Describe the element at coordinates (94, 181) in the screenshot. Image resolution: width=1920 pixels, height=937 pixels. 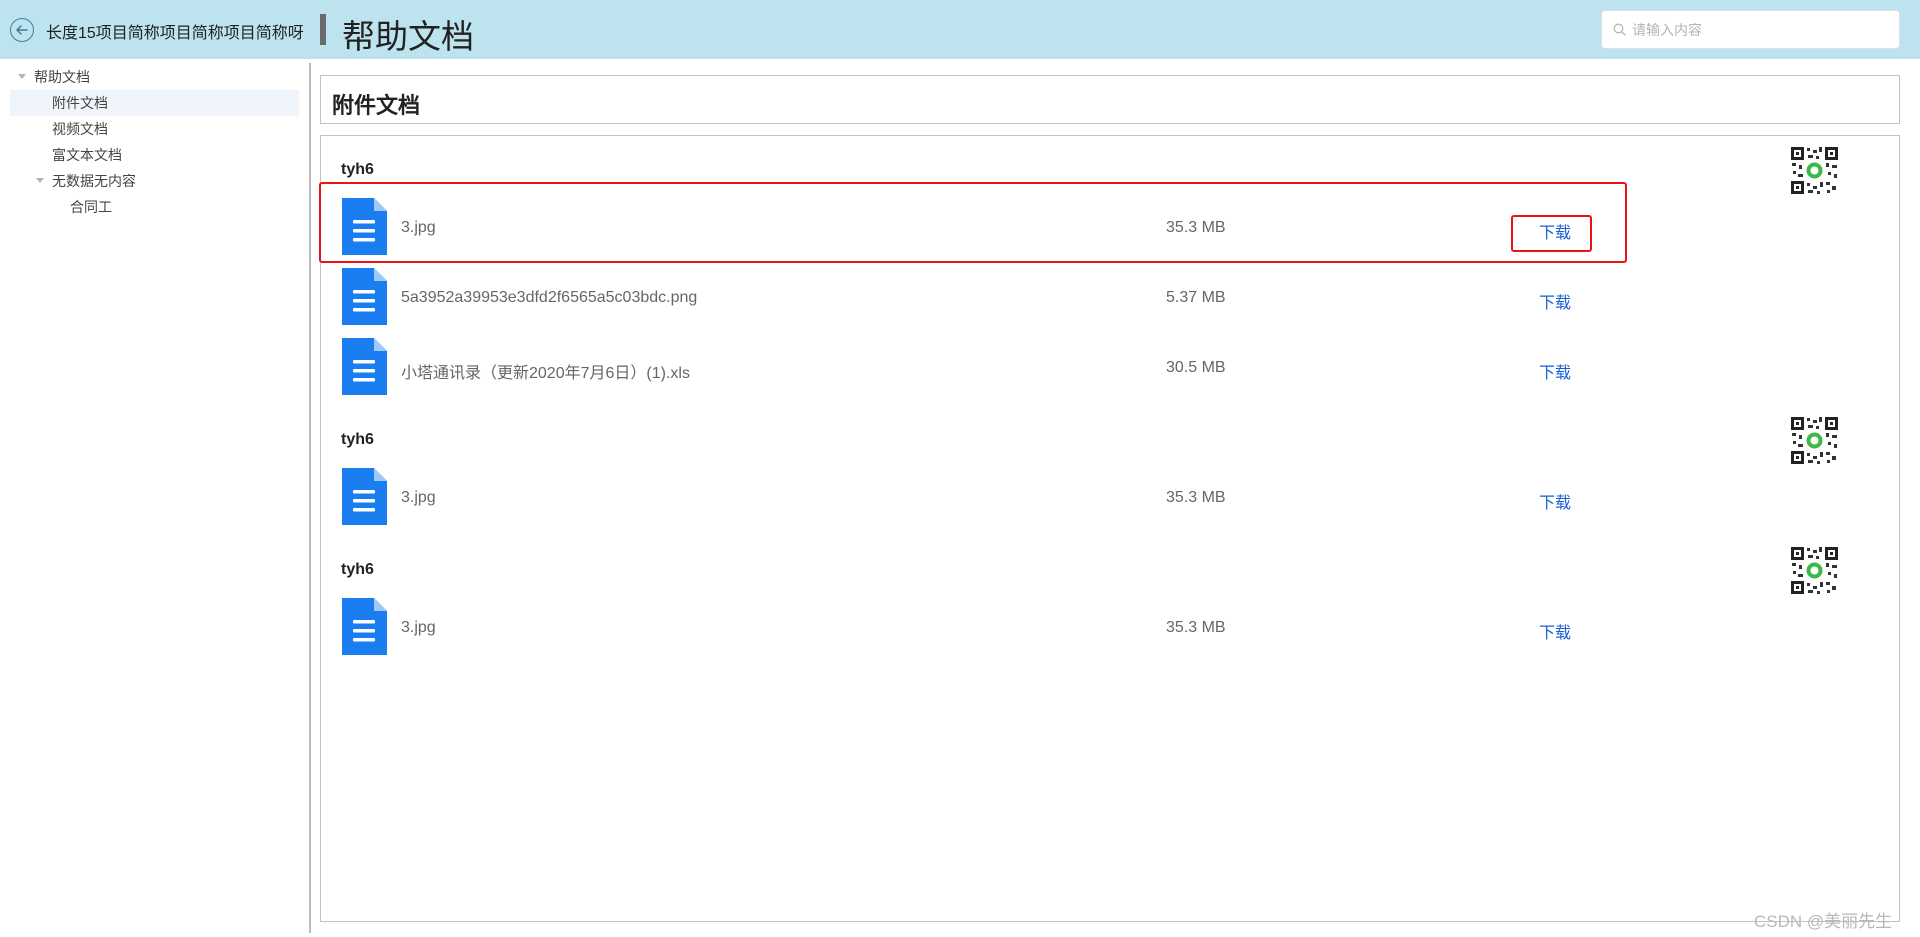
I see `tree-node-label: 无数据无内容` at that location.